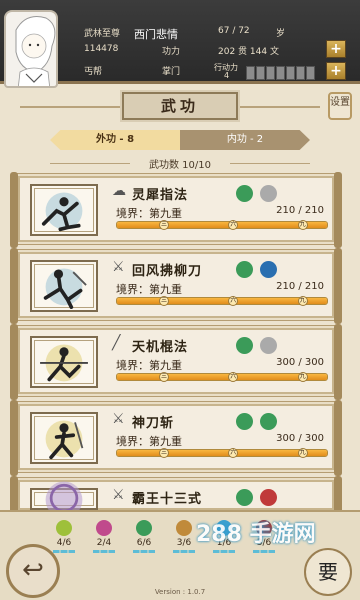  I want to click on skill-name: 霸王十三式, so click(167, 499).